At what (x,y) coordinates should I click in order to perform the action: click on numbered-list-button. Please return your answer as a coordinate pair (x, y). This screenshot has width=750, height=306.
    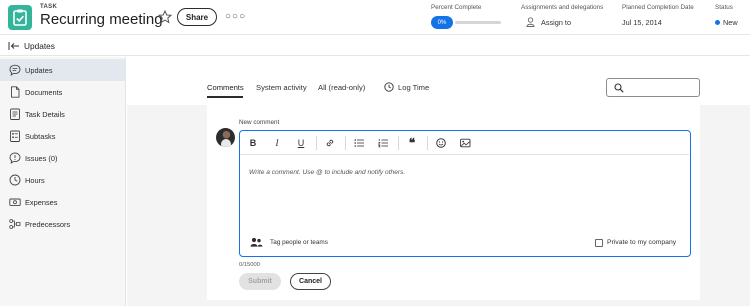
    Looking at the image, I should click on (383, 143).